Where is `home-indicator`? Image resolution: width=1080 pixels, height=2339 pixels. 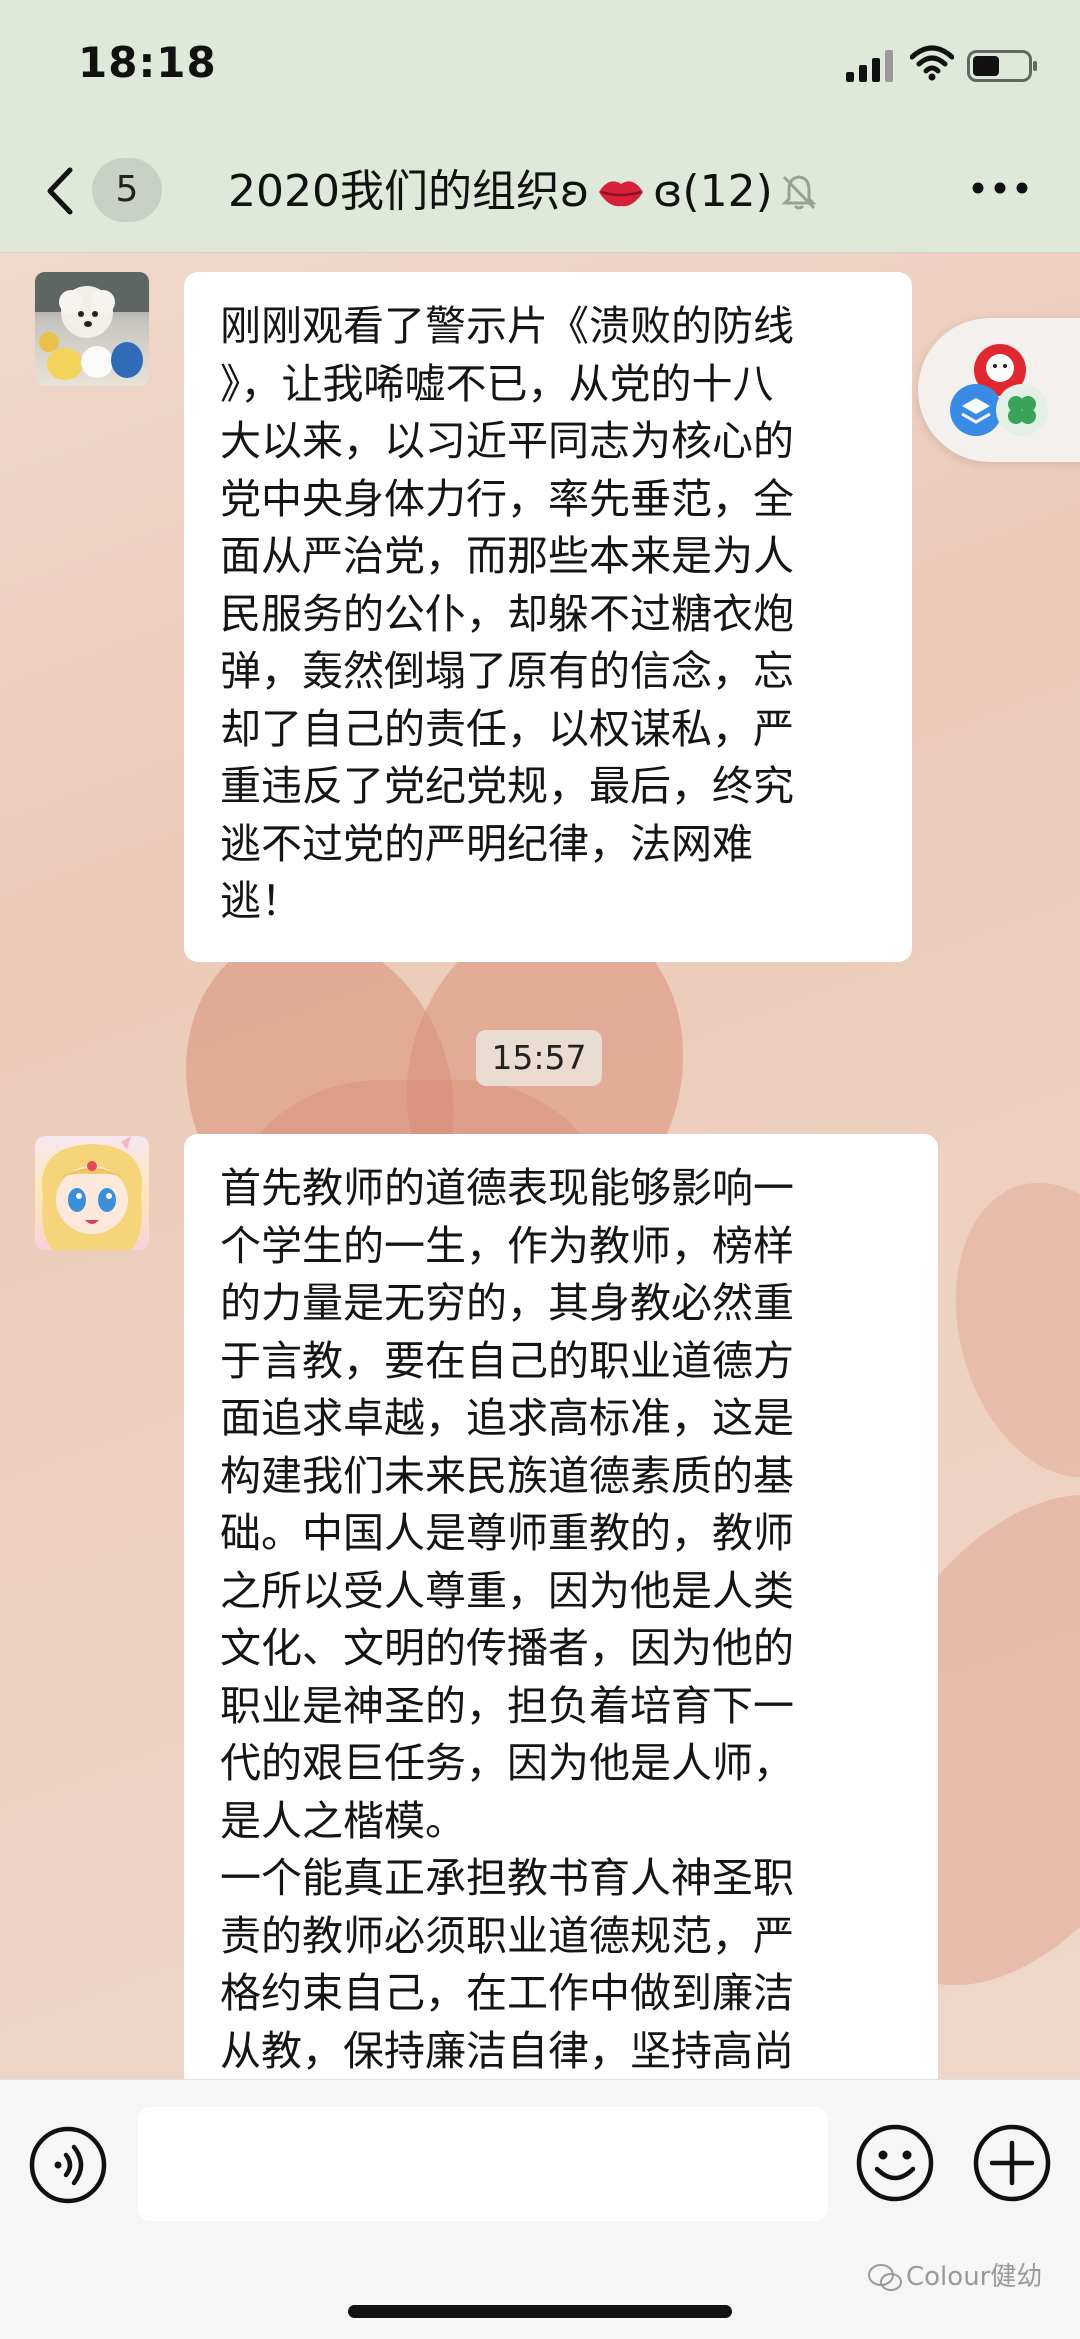
home-indicator is located at coordinates (540, 2311).